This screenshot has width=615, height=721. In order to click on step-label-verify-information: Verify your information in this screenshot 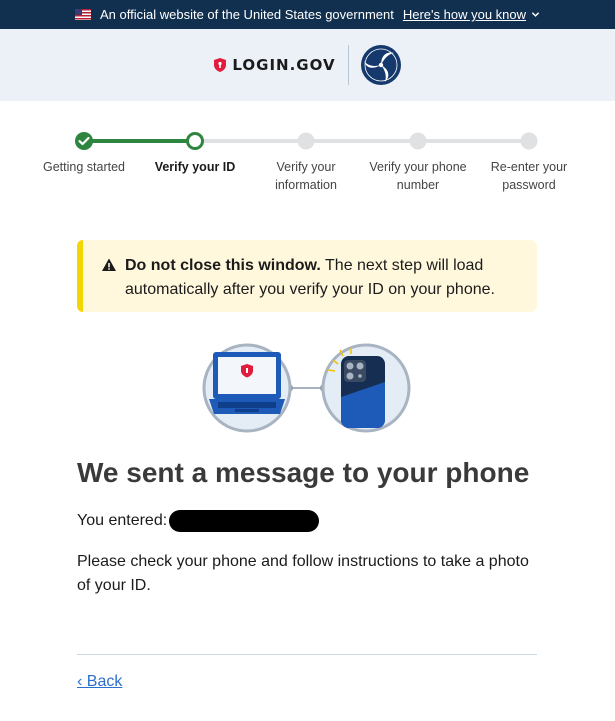, I will do `click(306, 176)`.